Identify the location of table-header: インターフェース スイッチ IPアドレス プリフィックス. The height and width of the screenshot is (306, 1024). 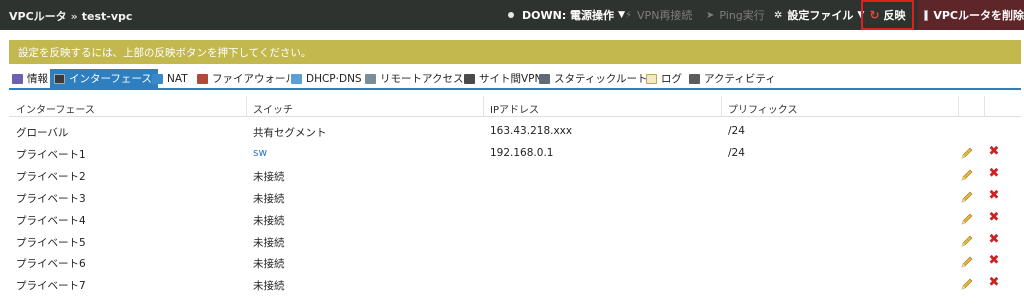
(515, 106).